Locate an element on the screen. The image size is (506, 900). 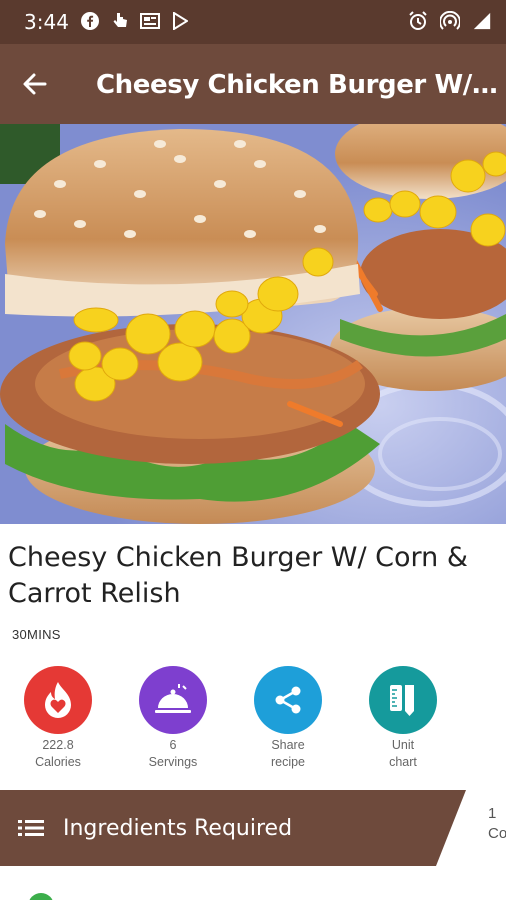
servings-circle is located at coordinates (173, 700).